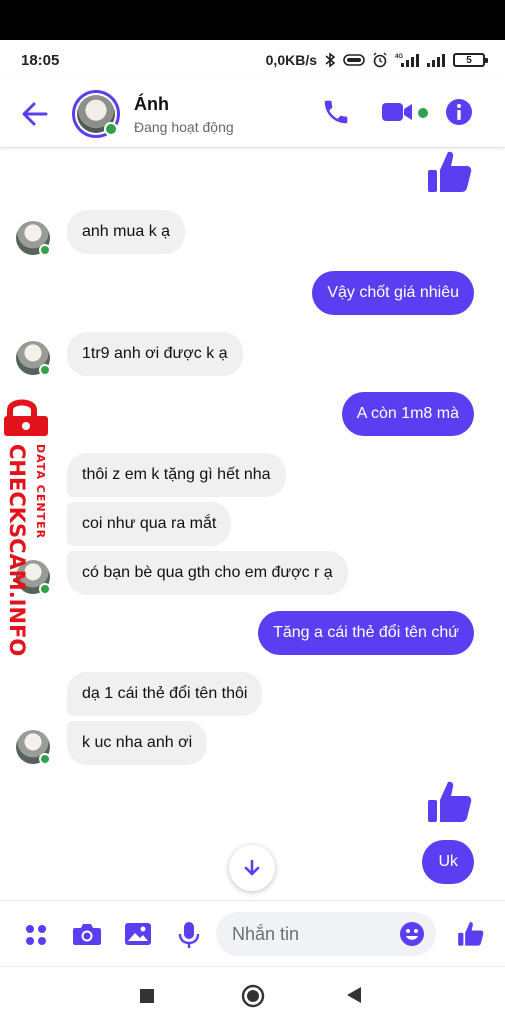 Image resolution: width=505 pixels, height=1024 pixels. Describe the element at coordinates (40, 492) in the screenshot. I see `watermark-tagline: DATA CENTER` at that location.